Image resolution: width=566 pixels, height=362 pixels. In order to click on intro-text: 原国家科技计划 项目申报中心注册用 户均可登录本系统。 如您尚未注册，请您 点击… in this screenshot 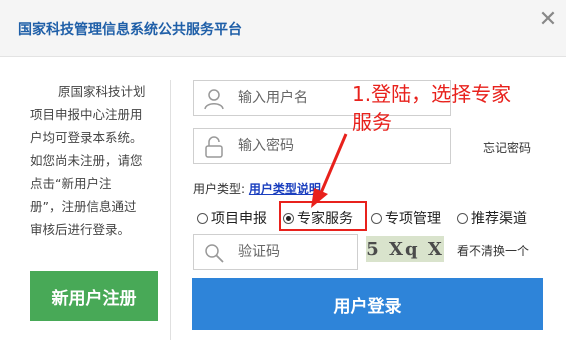, I will do `click(95, 160)`.